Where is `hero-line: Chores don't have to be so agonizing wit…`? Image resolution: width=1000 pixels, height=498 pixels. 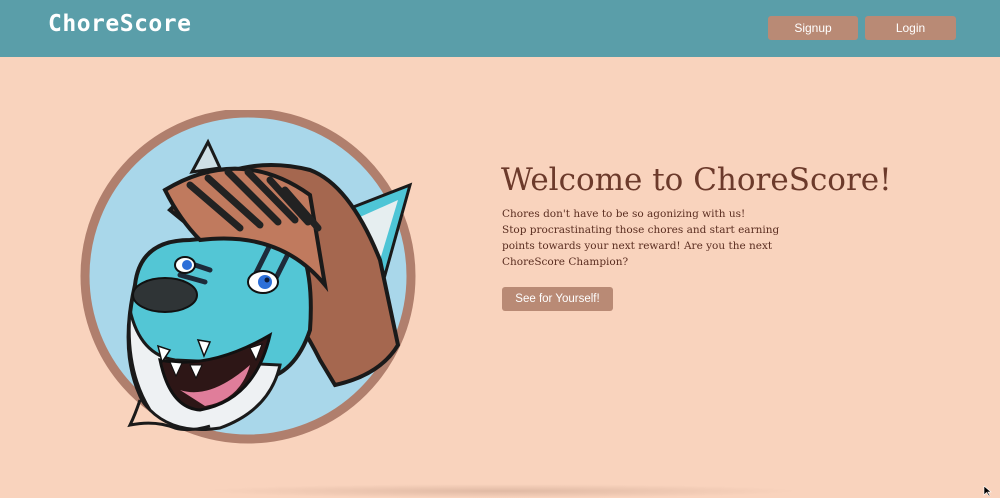
hero-line: Chores don't have to be so agonizing wit… is located at coordinates (624, 214).